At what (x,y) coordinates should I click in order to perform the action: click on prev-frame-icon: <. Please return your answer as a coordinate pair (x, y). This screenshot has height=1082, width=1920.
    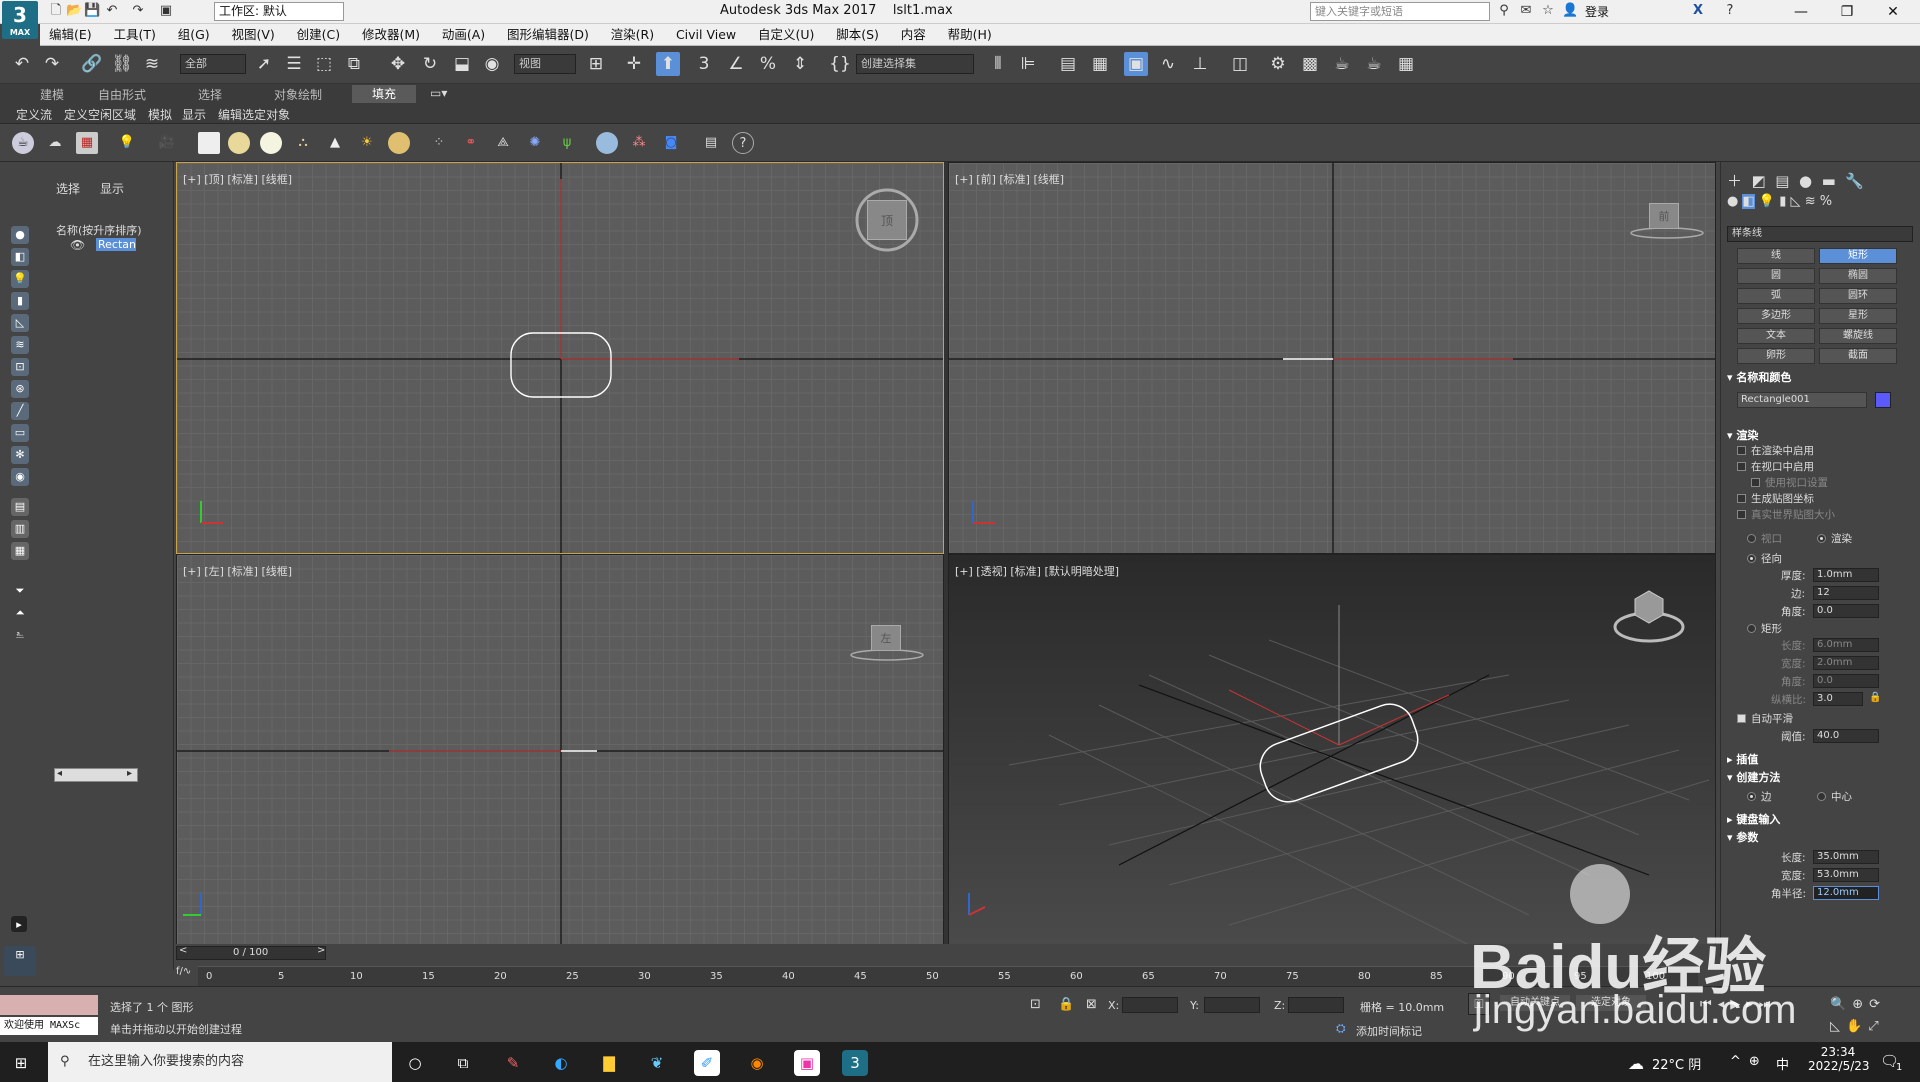
    Looking at the image, I should click on (183, 950).